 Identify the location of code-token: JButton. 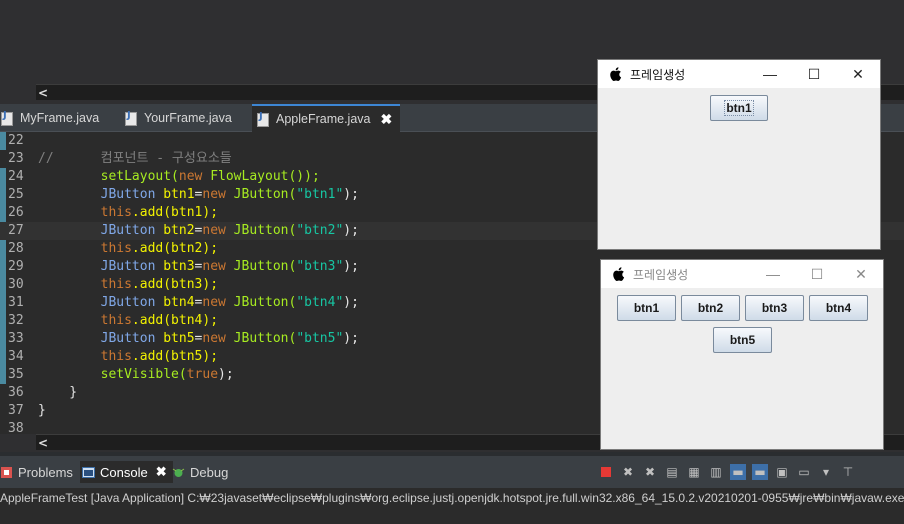
(101, 302).